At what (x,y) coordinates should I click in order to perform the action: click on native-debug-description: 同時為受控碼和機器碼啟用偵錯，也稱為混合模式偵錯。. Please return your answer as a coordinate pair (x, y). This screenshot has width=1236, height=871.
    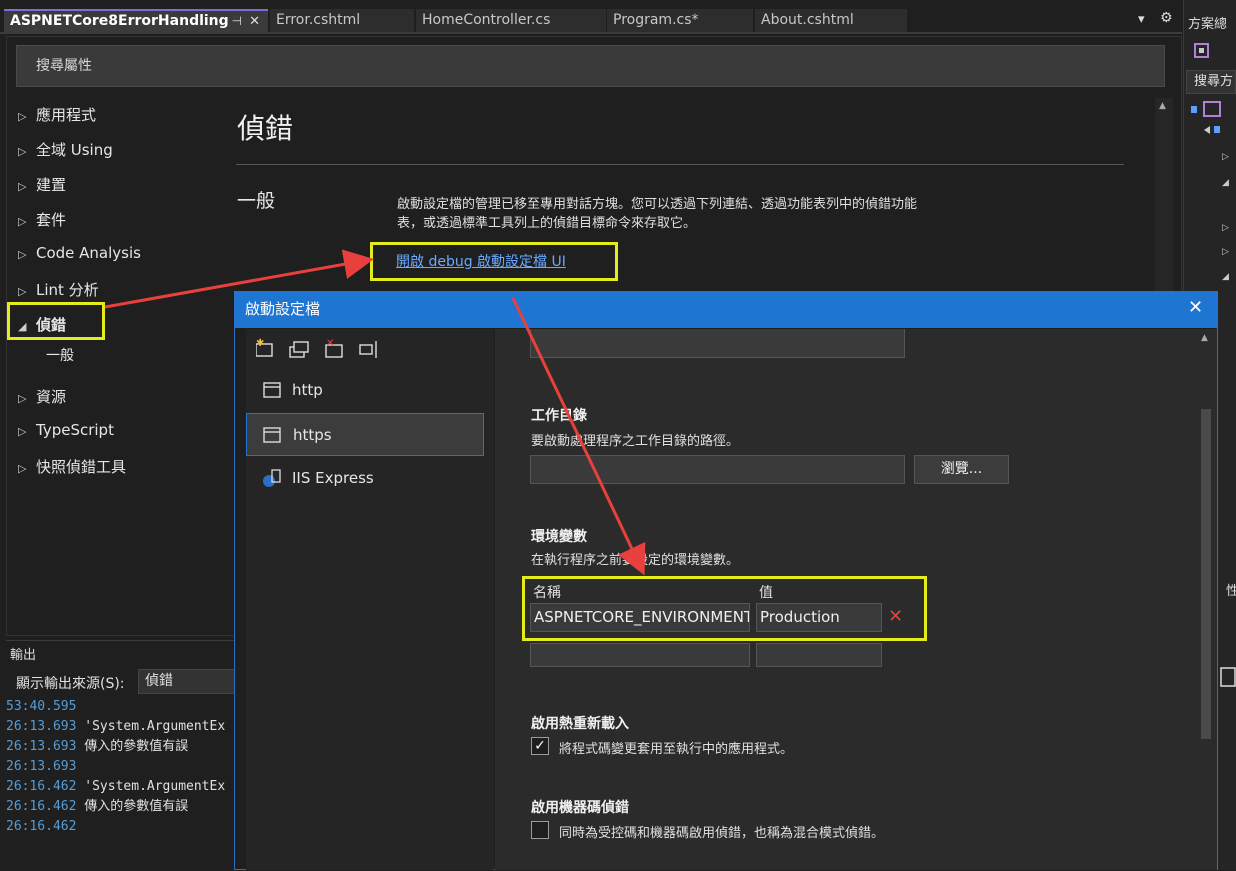
    Looking at the image, I should click on (722, 833).